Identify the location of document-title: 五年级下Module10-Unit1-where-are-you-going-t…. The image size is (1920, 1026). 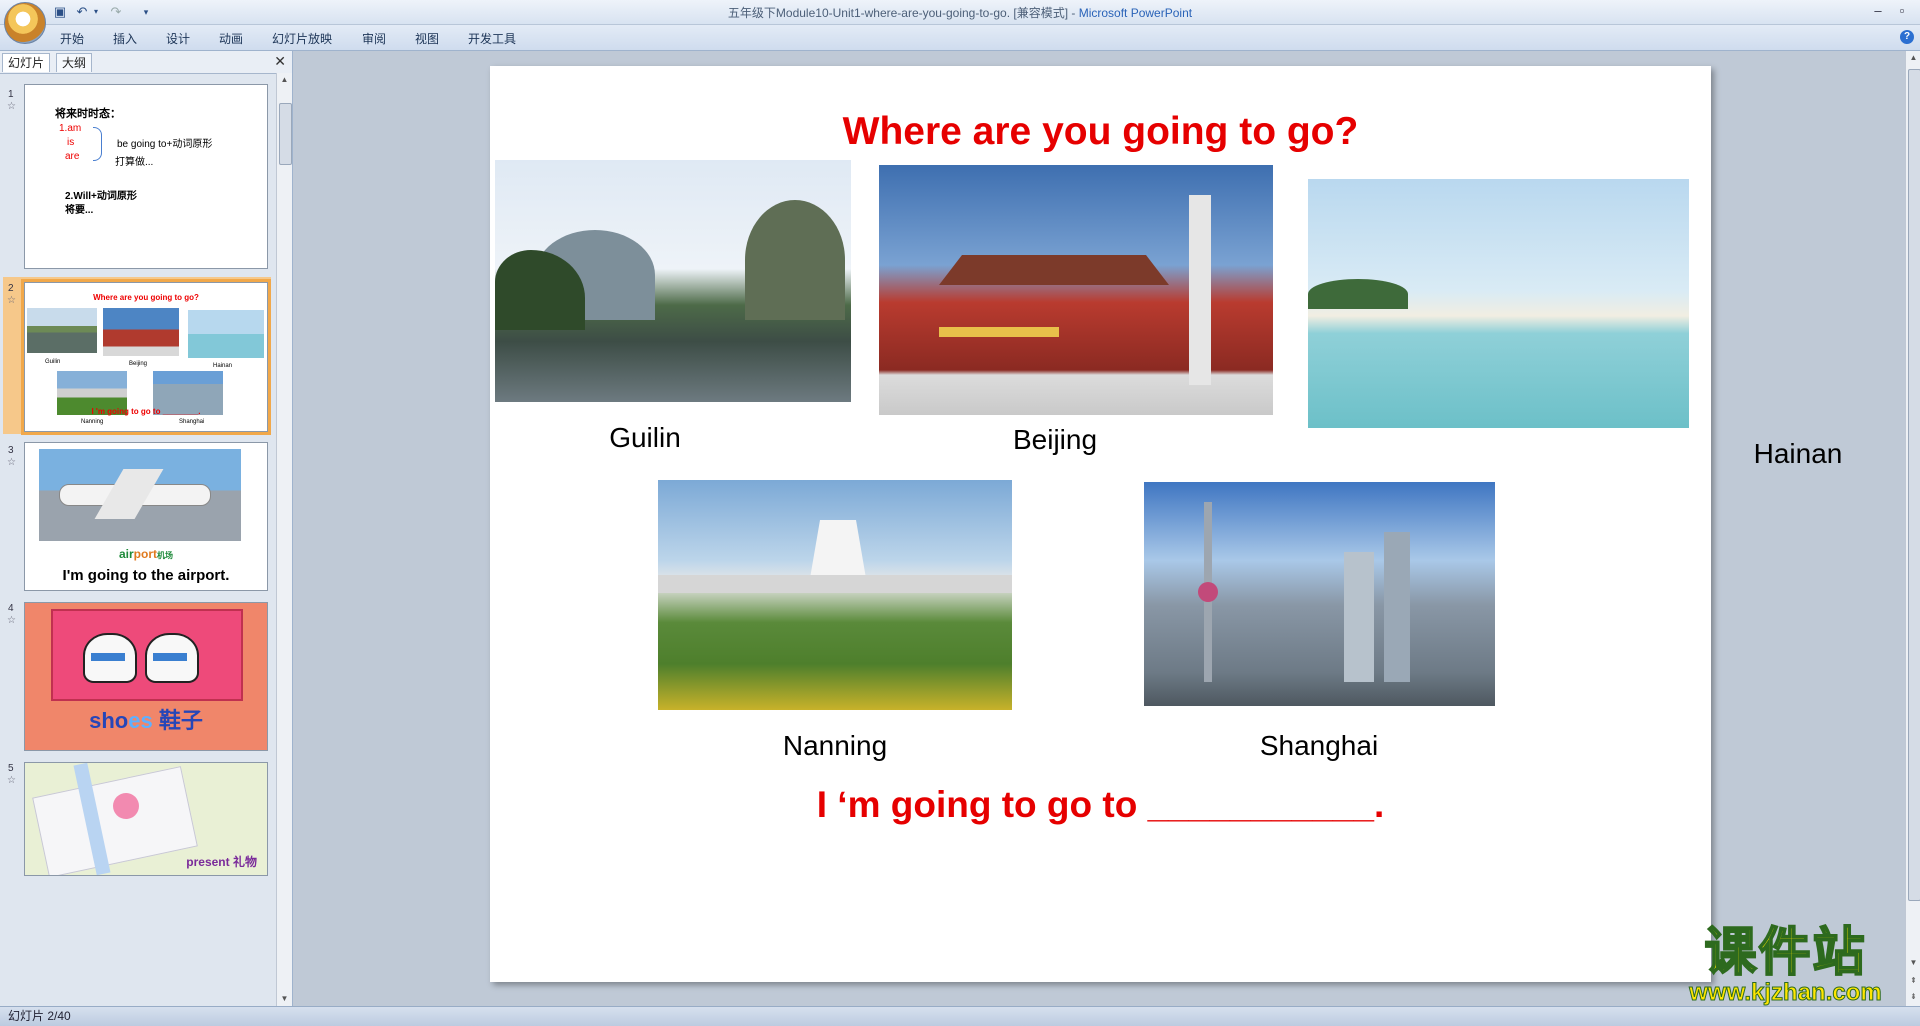
(903, 13).